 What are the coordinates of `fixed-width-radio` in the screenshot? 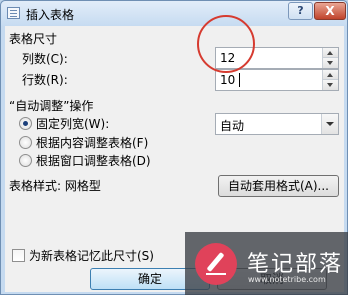 It's located at (25, 123).